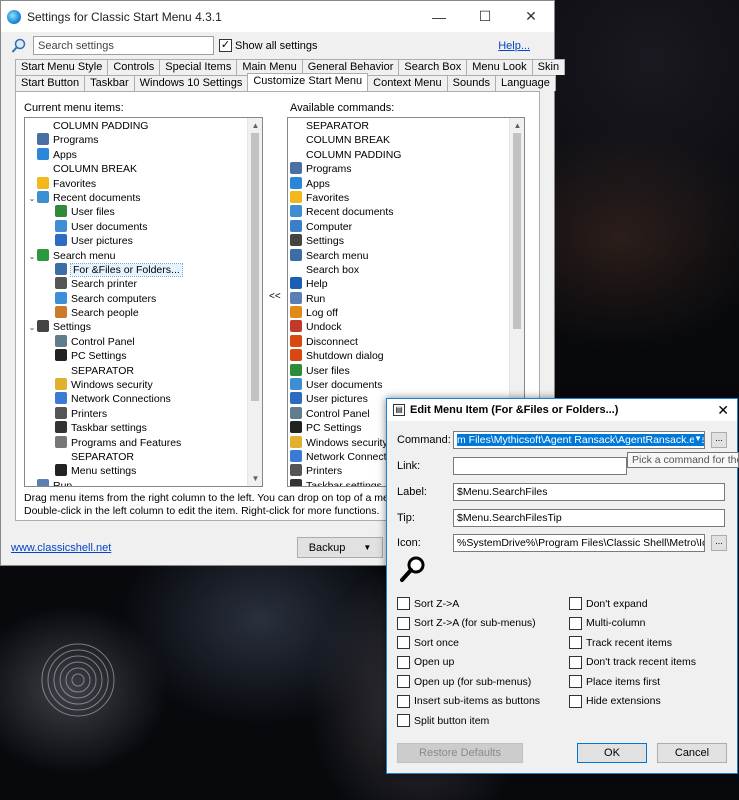 This screenshot has height=800, width=739. What do you see at coordinates (62, 67) in the screenshot?
I see `tab-start-menu-style: Start Menu Style` at bounding box center [62, 67].